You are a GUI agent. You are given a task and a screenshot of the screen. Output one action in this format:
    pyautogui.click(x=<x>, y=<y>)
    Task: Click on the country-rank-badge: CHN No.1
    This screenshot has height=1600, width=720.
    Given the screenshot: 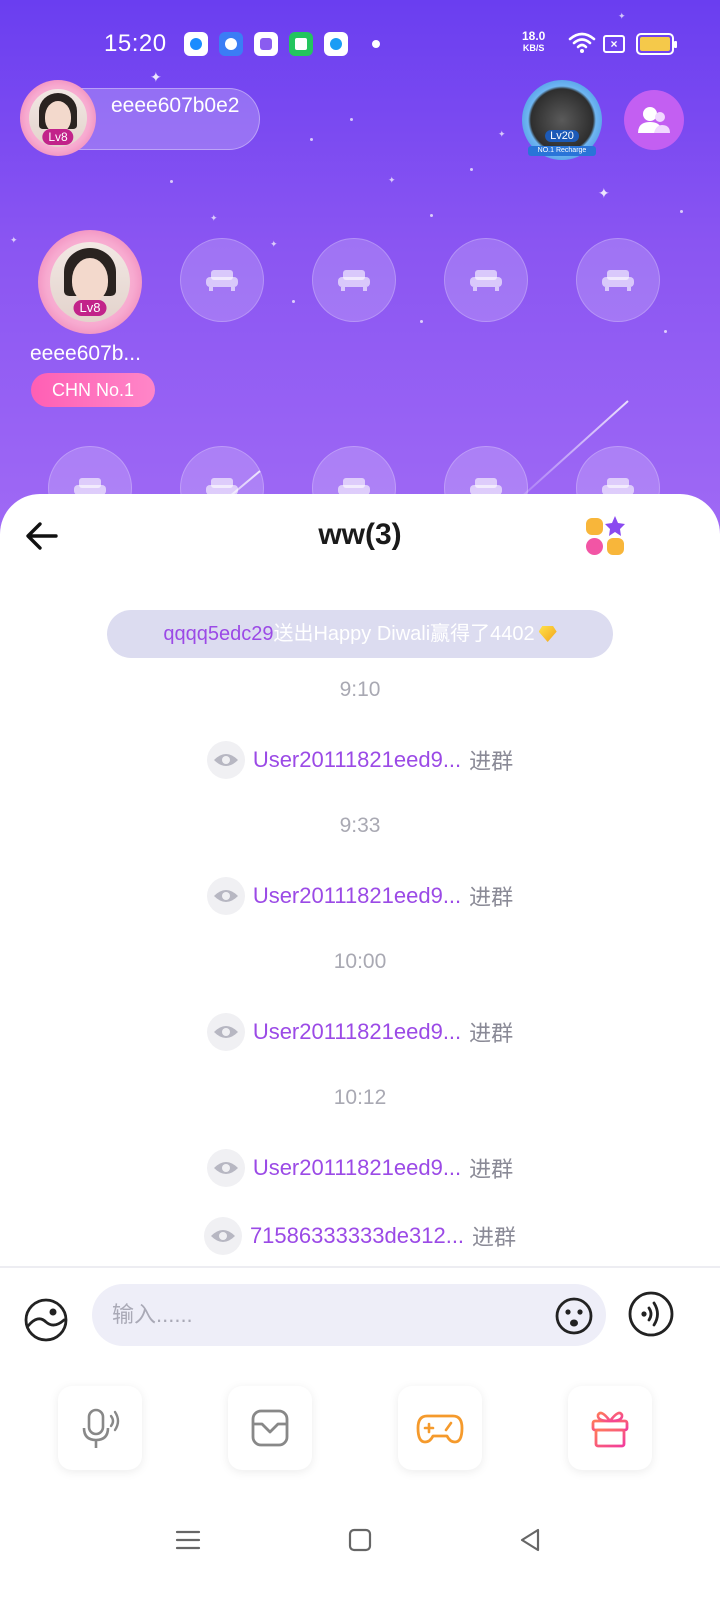 What is the action you would take?
    pyautogui.click(x=93, y=390)
    